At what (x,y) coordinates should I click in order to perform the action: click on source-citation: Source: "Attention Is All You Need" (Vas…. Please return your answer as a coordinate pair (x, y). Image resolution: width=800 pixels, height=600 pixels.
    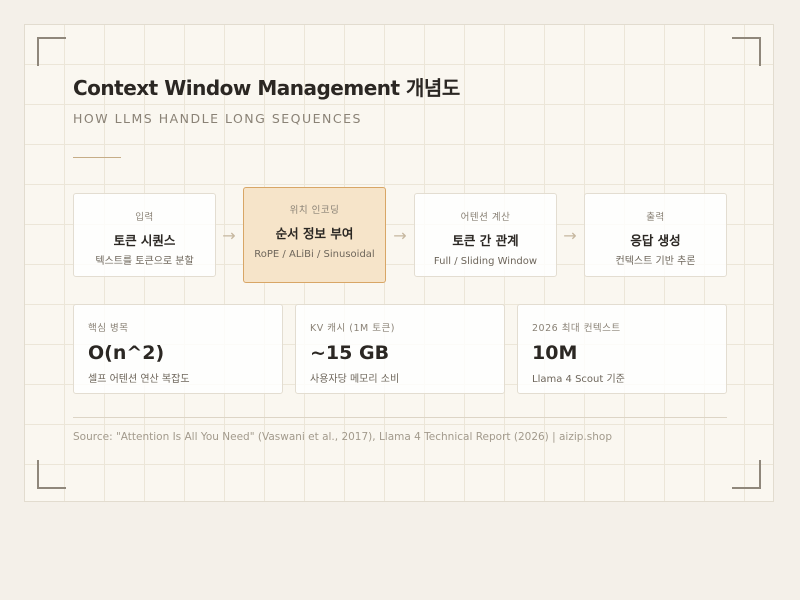
    Looking at the image, I should click on (342, 437).